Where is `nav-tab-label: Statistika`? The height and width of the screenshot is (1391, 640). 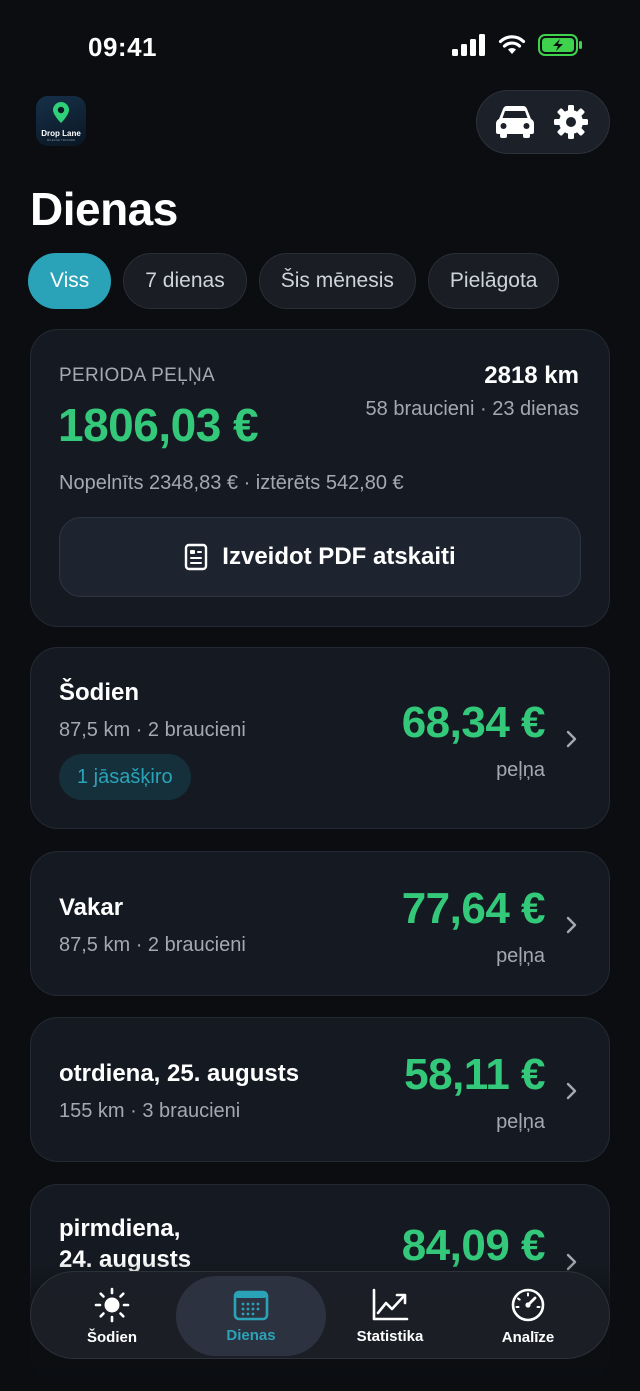
nav-tab-label: Statistika is located at coordinates (390, 1336).